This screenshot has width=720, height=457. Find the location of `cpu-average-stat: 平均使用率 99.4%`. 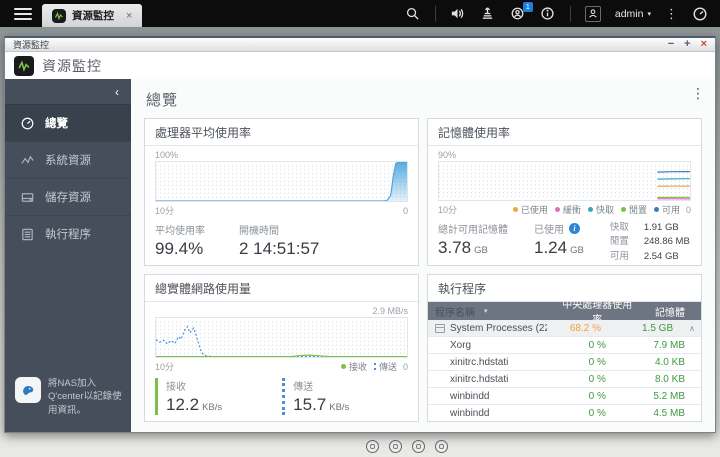

cpu-average-stat: 平均使用率 99.4% is located at coordinates (180, 240).